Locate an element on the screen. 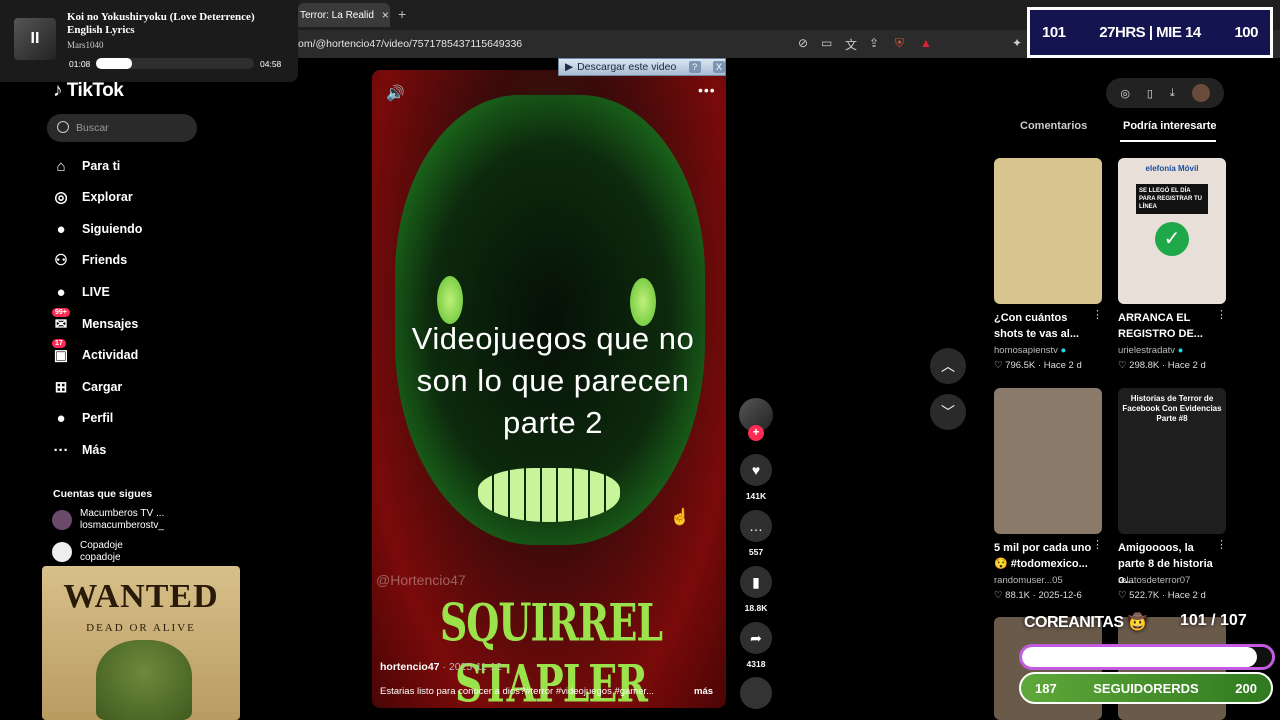 Image resolution: width=1280 pixels, height=720 pixels. heart-icon: ♥ is located at coordinates (756, 470).